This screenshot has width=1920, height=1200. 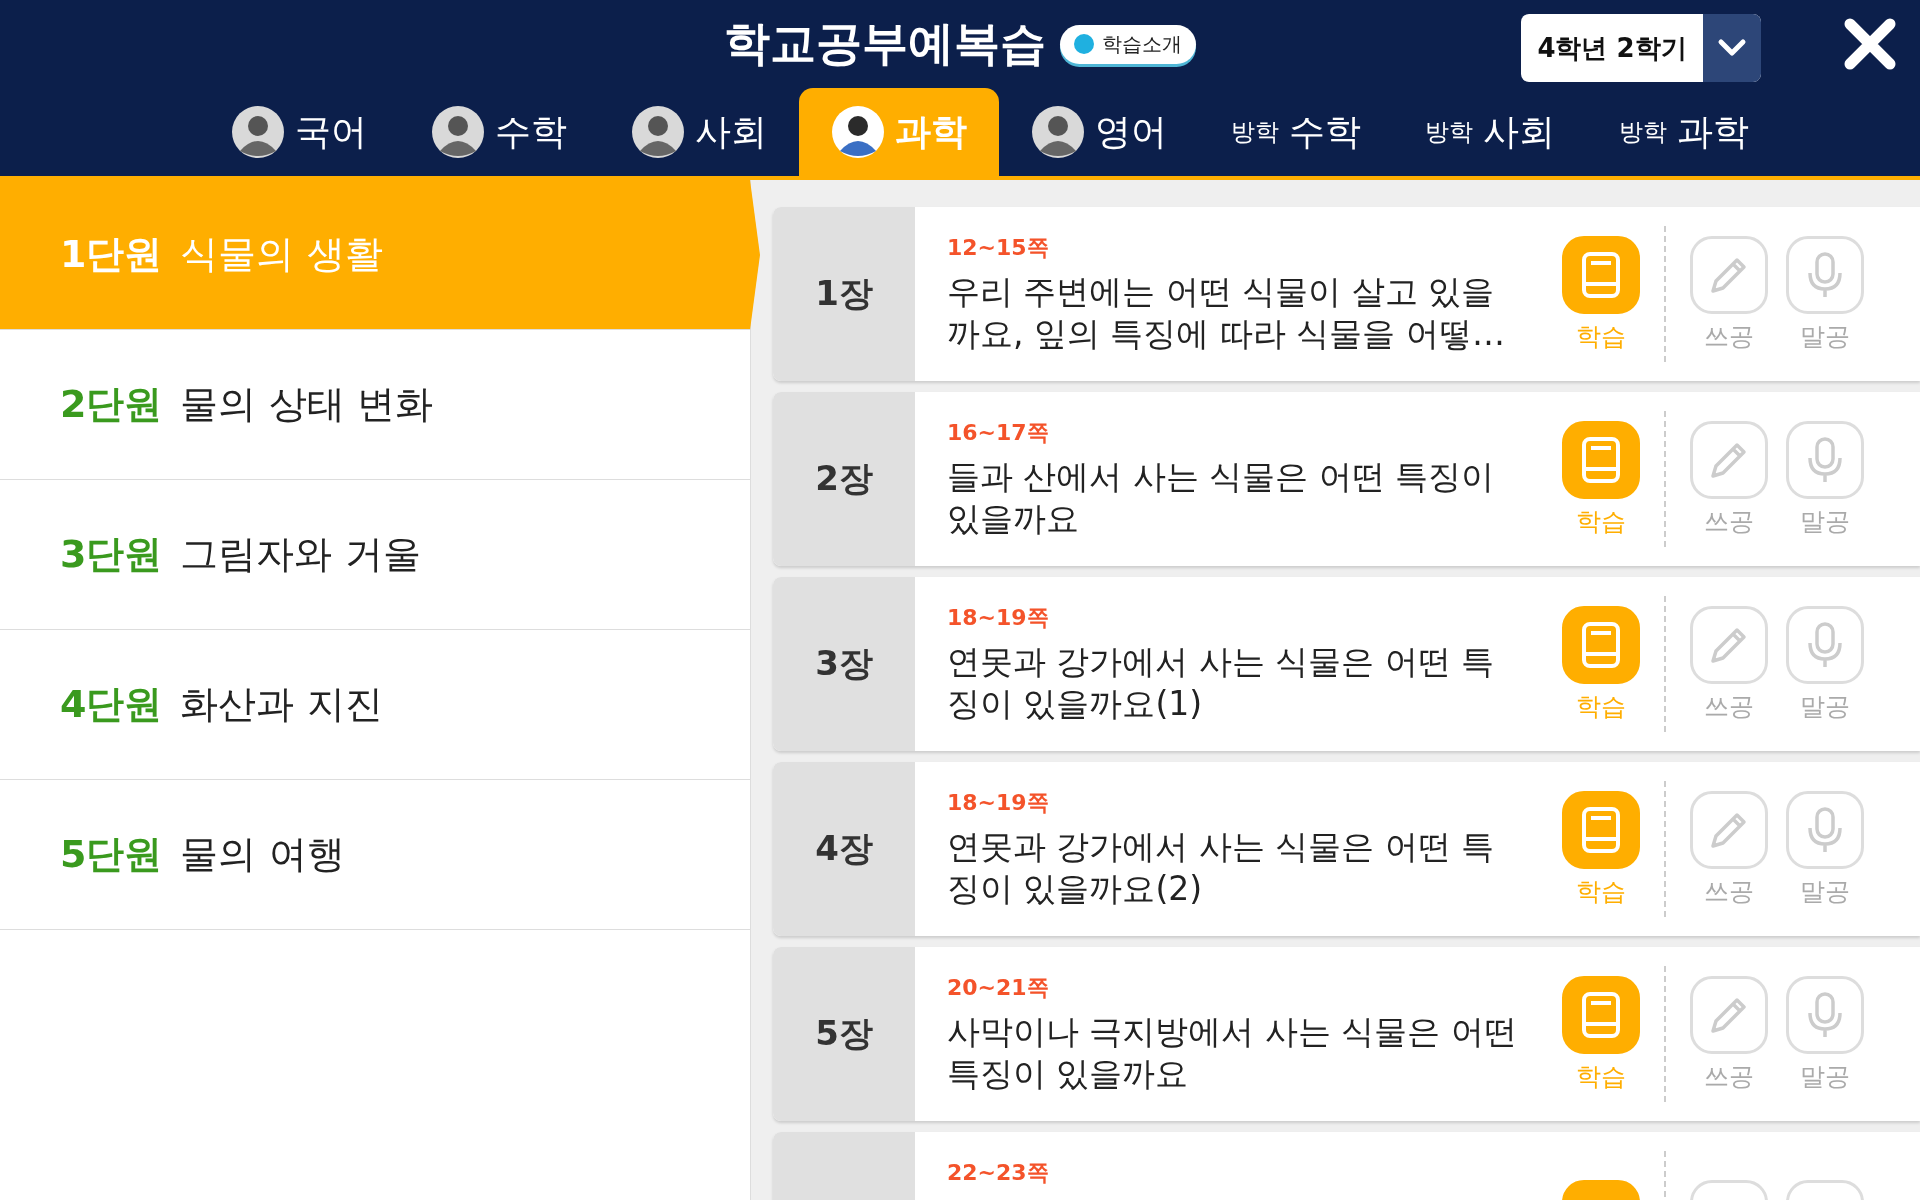 I want to click on page-range: 16~17쪽, so click(x=998, y=433).